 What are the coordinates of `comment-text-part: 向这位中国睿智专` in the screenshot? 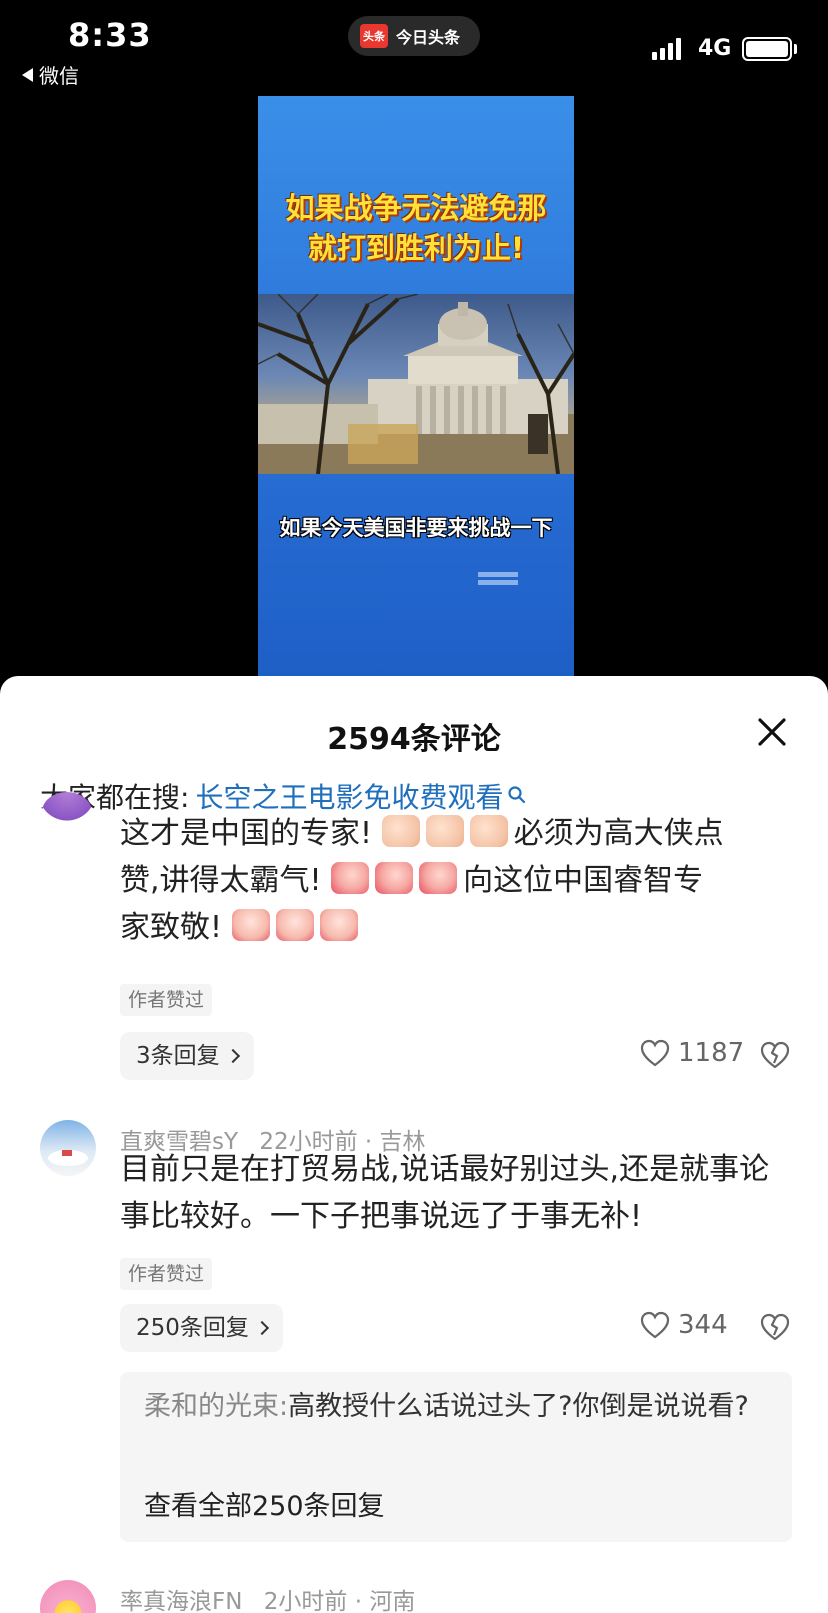 It's located at (583, 880).